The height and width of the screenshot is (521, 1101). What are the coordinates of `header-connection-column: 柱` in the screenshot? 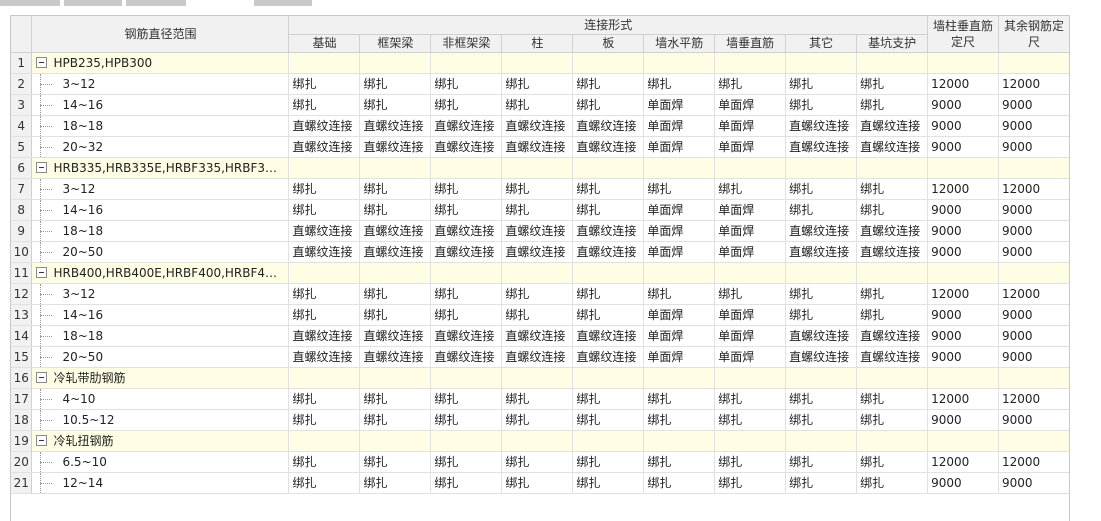 It's located at (537, 43).